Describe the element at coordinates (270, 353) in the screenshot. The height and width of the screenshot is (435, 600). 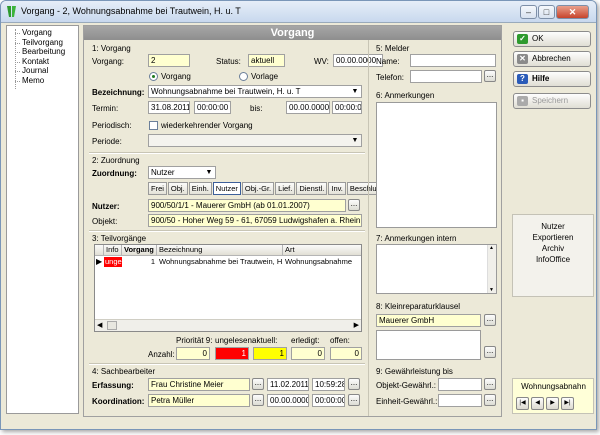
I see `count-aktuell: 1` at that location.